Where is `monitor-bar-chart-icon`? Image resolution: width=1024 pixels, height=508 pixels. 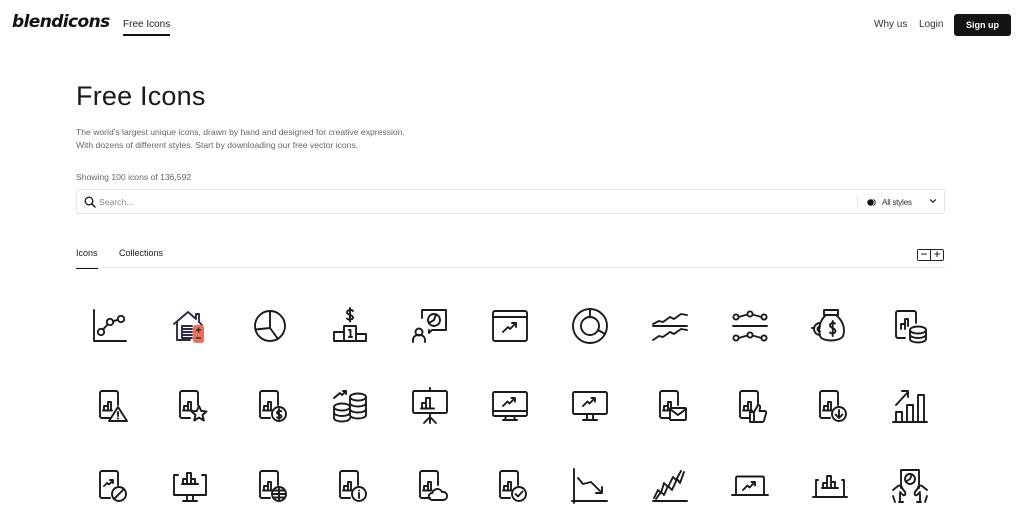
monitor-bar-chart-icon is located at coordinates (190, 487).